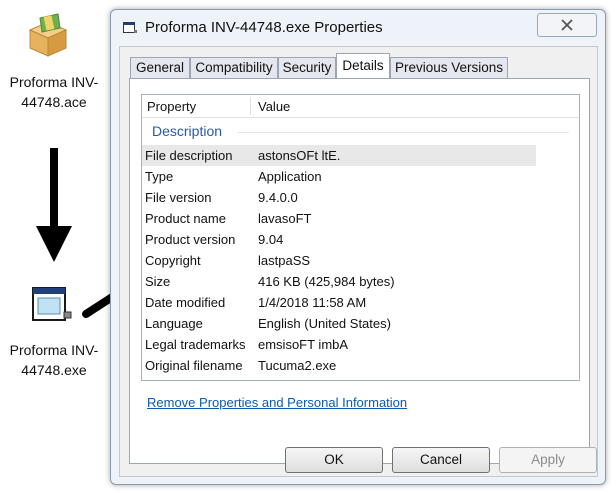 Image resolution: width=616 pixels, height=493 pixels. Describe the element at coordinates (299, 155) in the screenshot. I see `property-value: astonsOFt ltE.` at that location.